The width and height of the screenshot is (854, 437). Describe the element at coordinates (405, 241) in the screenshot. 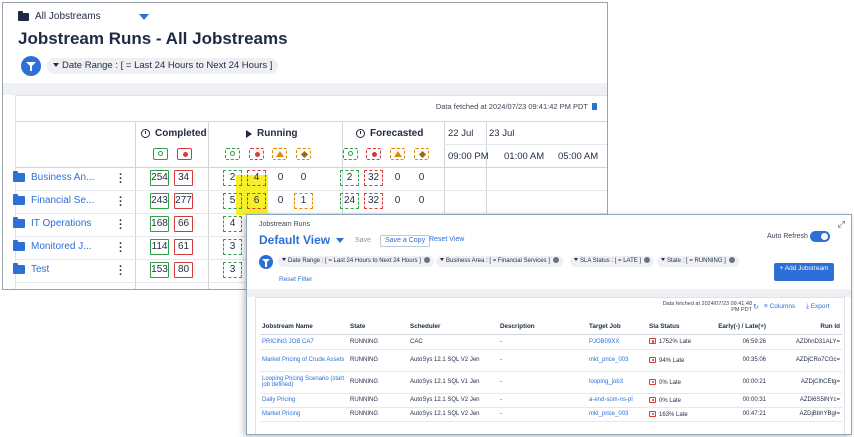

I see `save-copy-button: Save a Copy` at that location.